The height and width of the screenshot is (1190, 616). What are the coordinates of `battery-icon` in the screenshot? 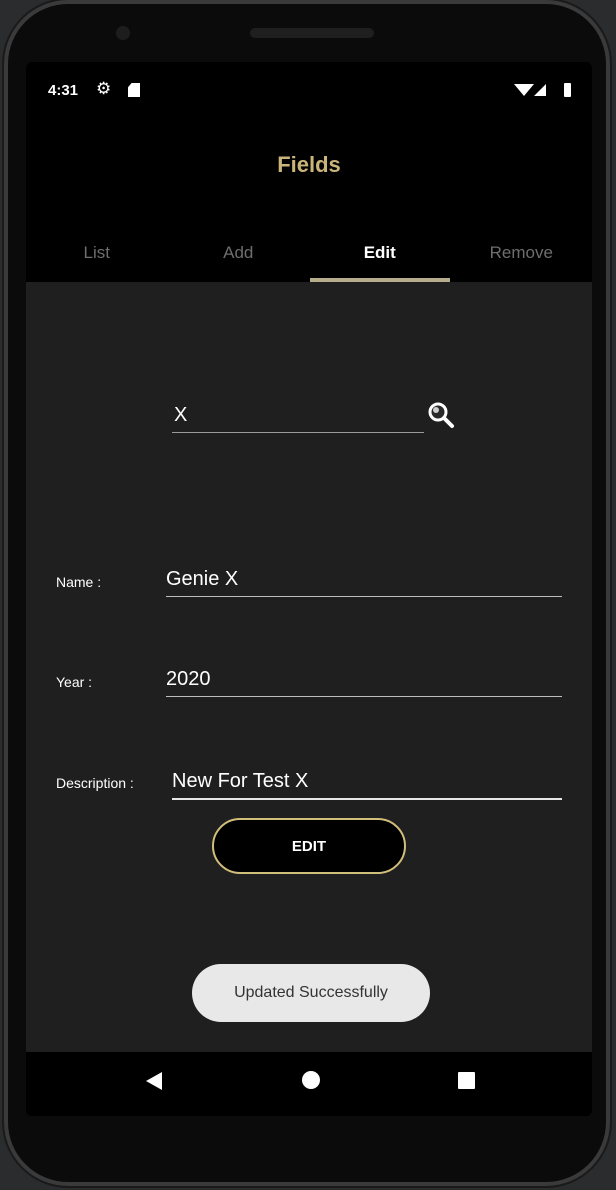 It's located at (567, 90).